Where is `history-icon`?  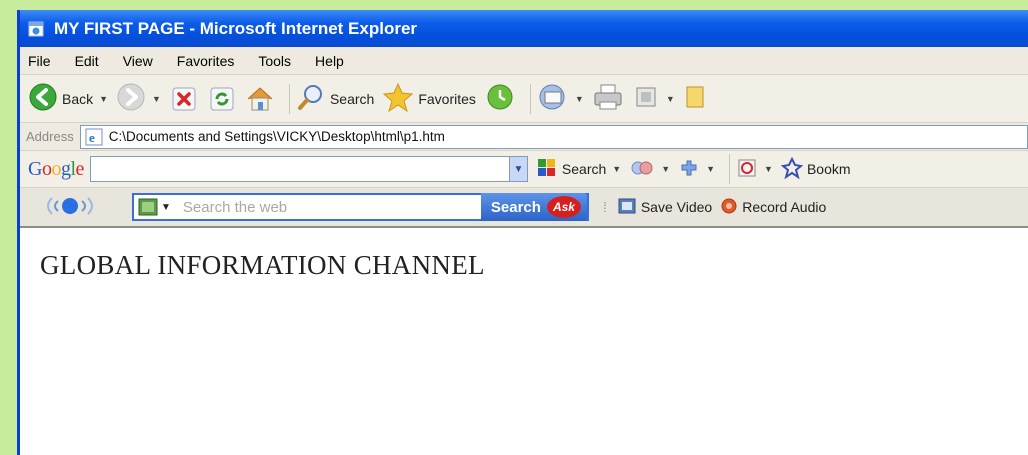 history-icon is located at coordinates (500, 98).